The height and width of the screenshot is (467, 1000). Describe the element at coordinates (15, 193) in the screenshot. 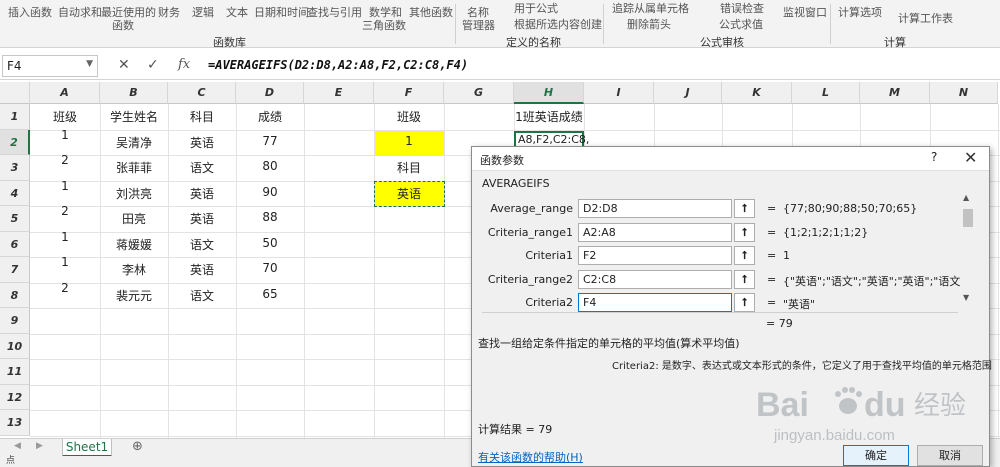

I see `row-header-4: 4` at that location.